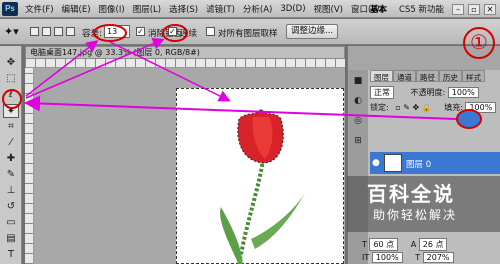 The image size is (500, 264). I want to click on layer-row: ● 图层 0, so click(435, 163).